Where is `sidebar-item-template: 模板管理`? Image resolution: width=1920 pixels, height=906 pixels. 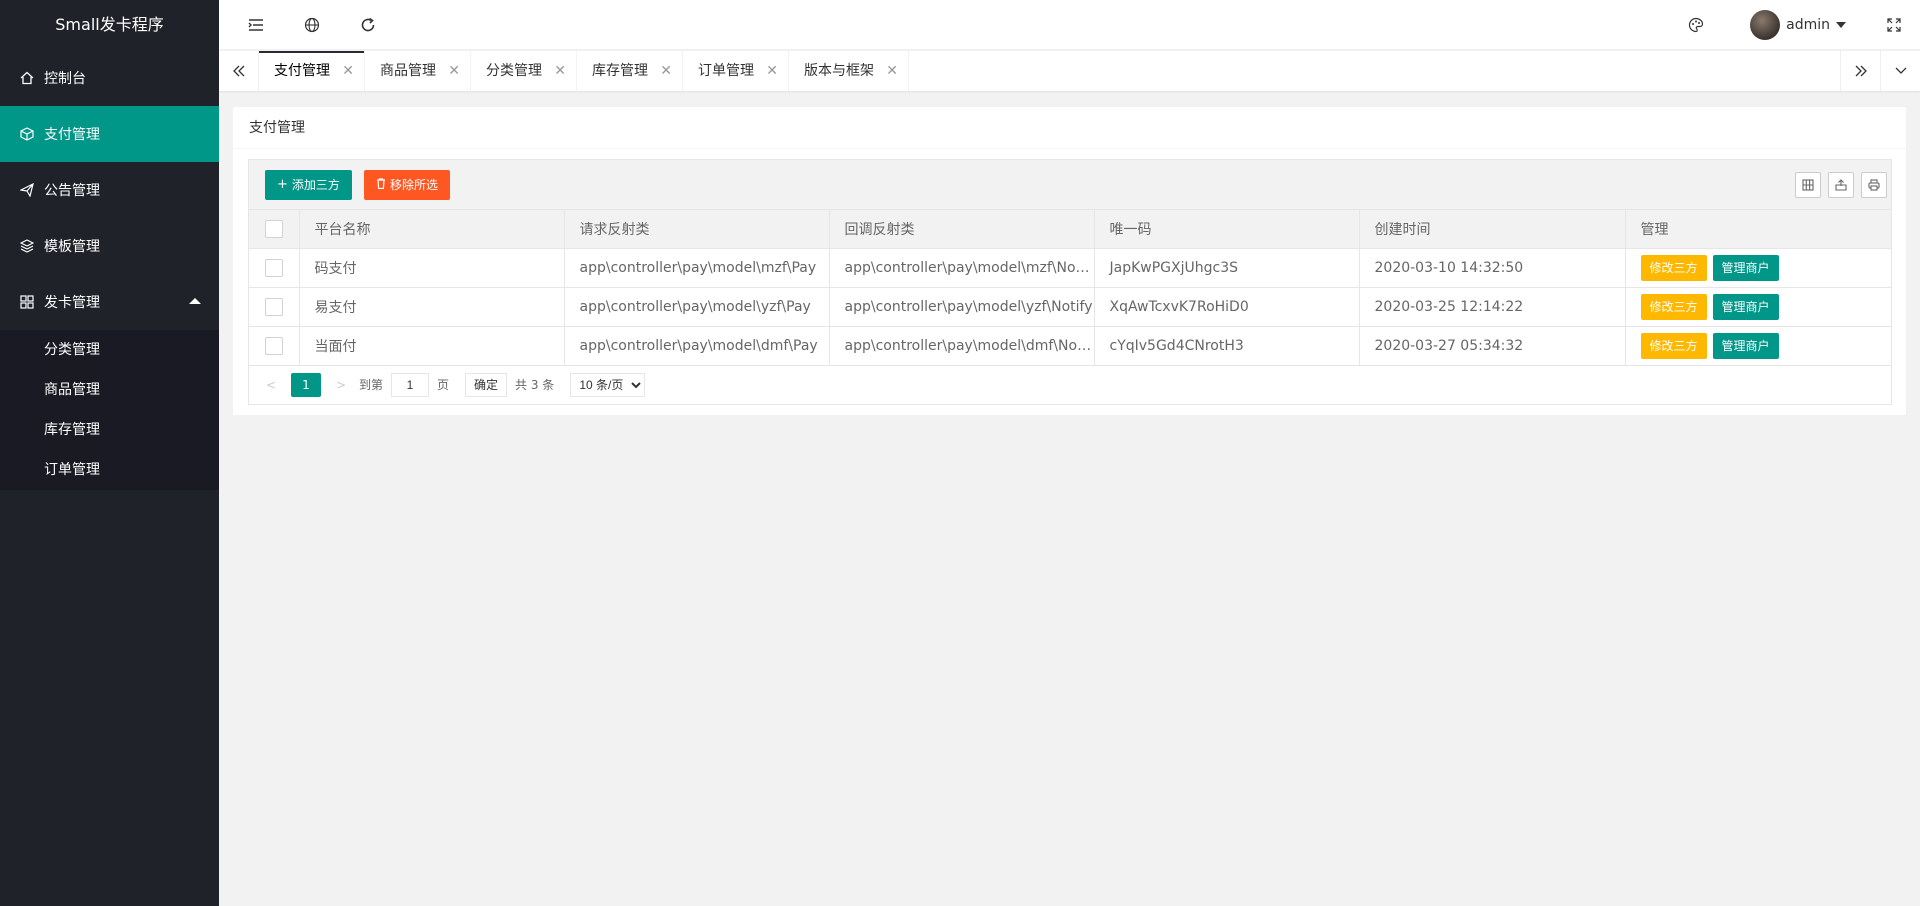 sidebar-item-template: 模板管理 is located at coordinates (109, 246).